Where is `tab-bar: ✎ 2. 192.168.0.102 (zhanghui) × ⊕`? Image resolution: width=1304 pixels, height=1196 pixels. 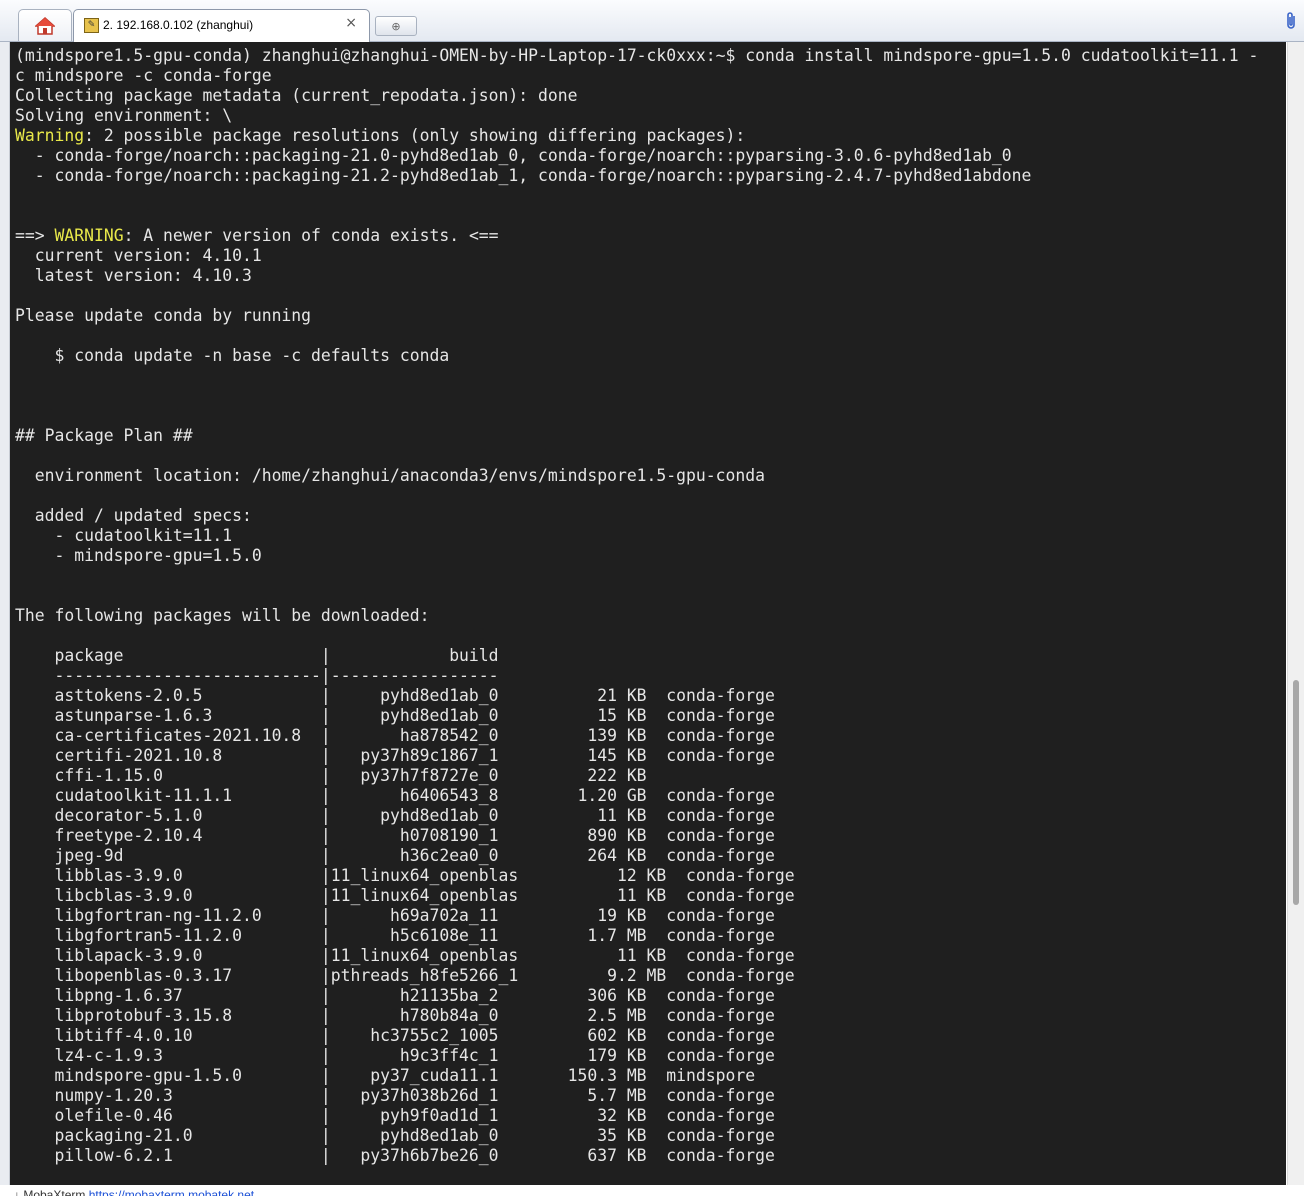 tab-bar: ✎ 2. 192.168.0.102 (zhanghui) × ⊕ is located at coordinates (652, 21).